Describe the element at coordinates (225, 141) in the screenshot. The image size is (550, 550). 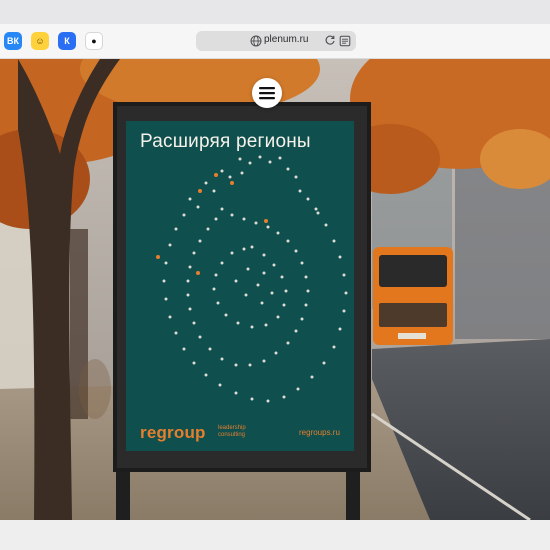
I see `poster-title: Расширяя регионы` at that location.